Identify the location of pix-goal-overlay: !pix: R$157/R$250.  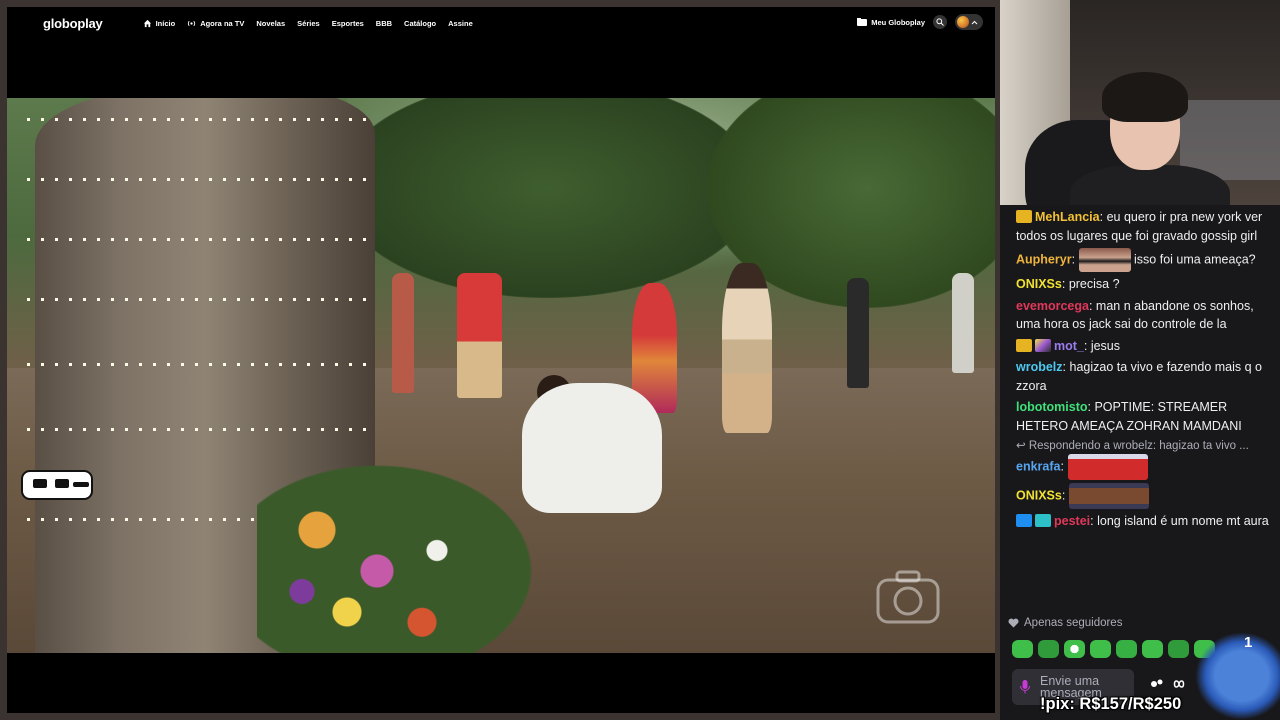
(1111, 704).